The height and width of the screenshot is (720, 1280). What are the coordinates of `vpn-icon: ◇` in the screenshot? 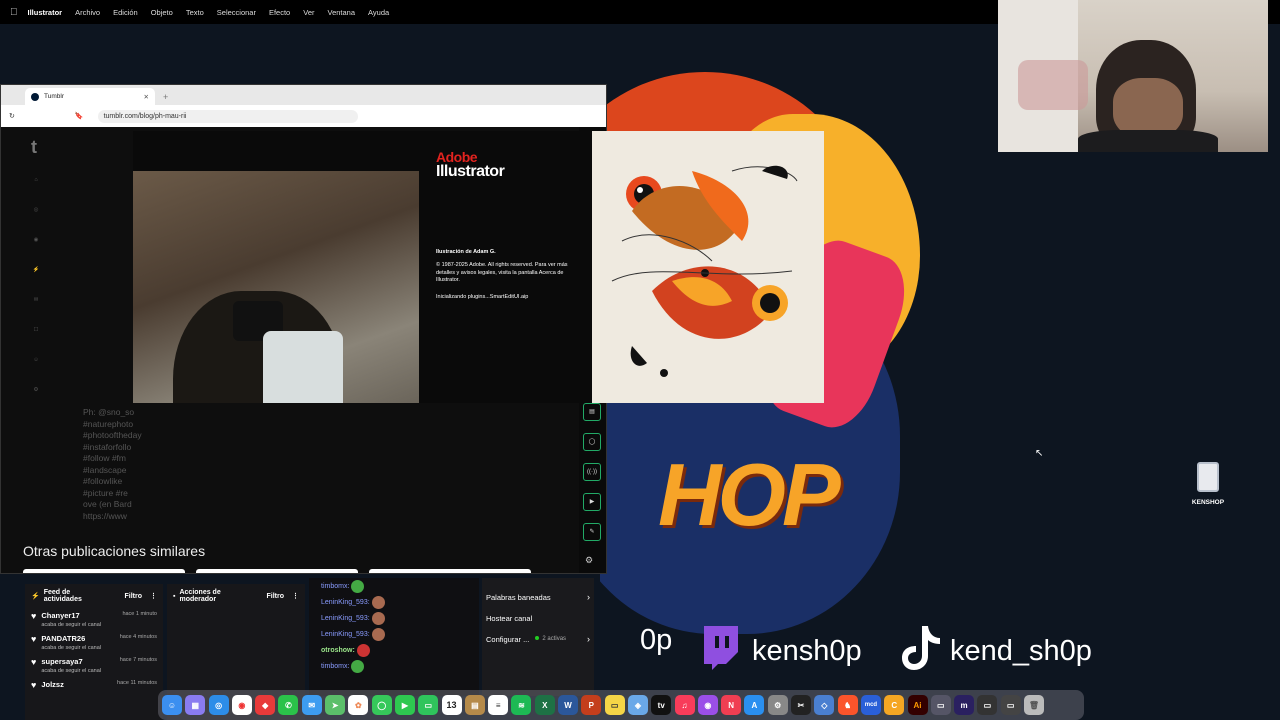 It's located at (824, 705).